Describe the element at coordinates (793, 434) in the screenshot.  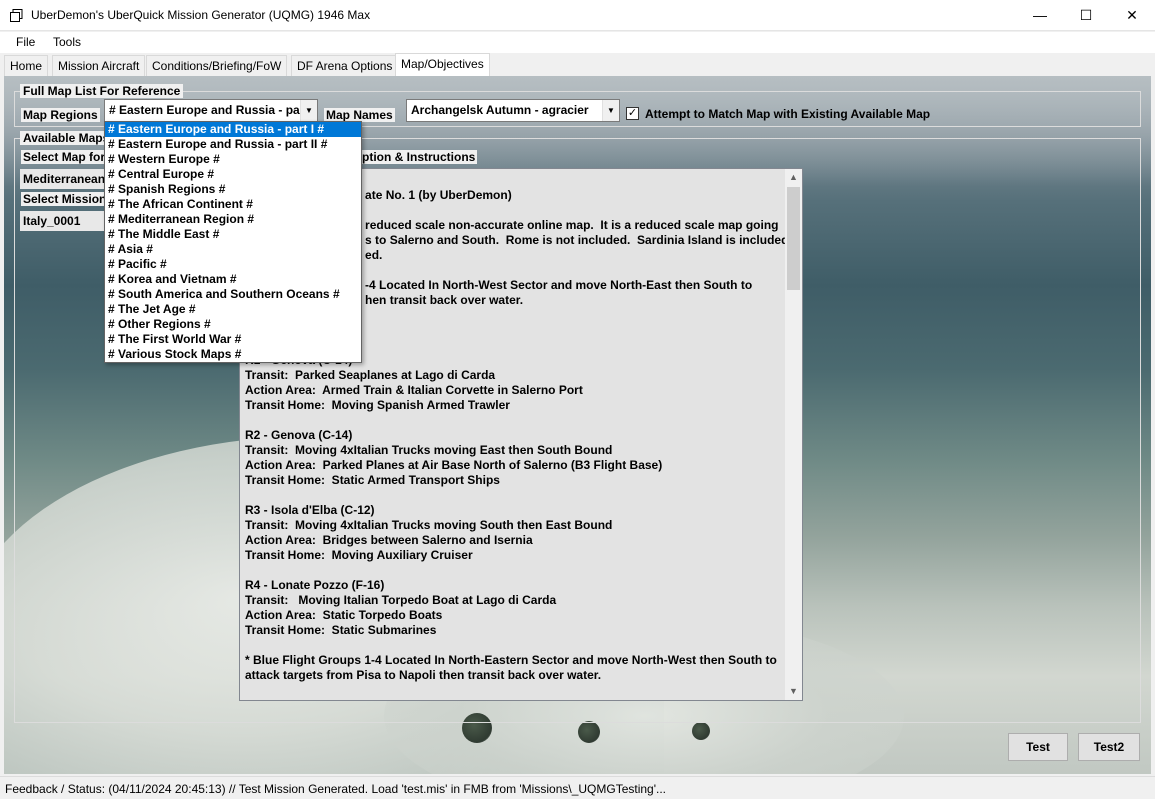
I see `description-scrollbar: ▲ ▼` at that location.